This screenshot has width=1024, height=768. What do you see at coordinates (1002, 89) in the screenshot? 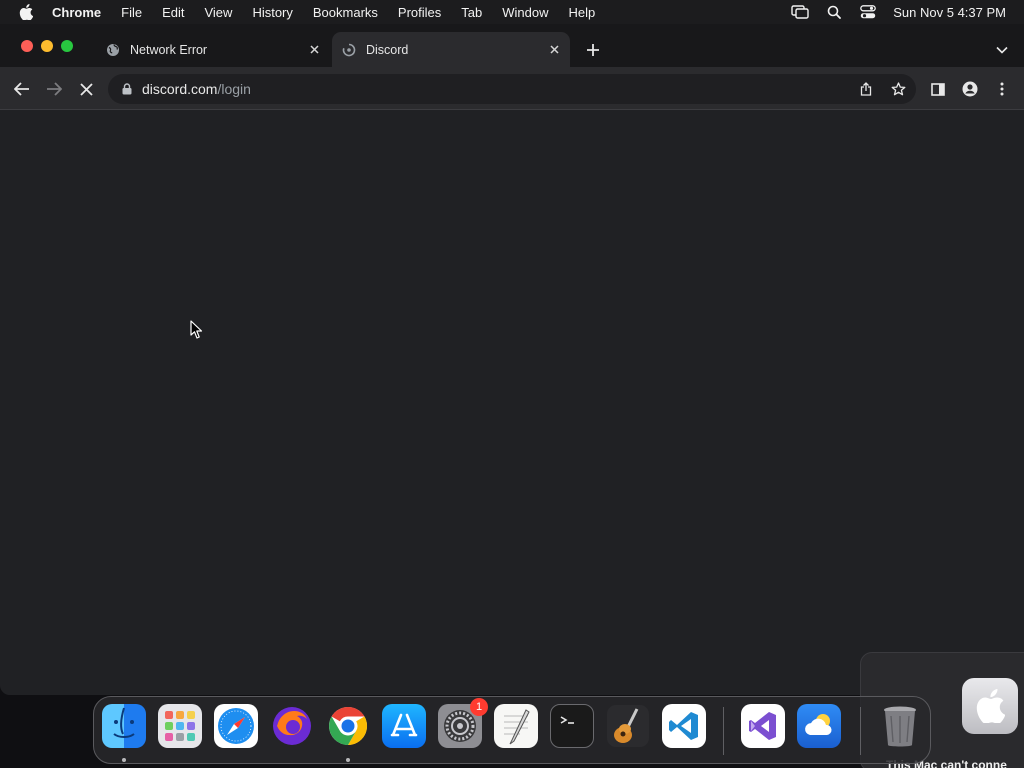
I see `more-menu-icon` at bounding box center [1002, 89].